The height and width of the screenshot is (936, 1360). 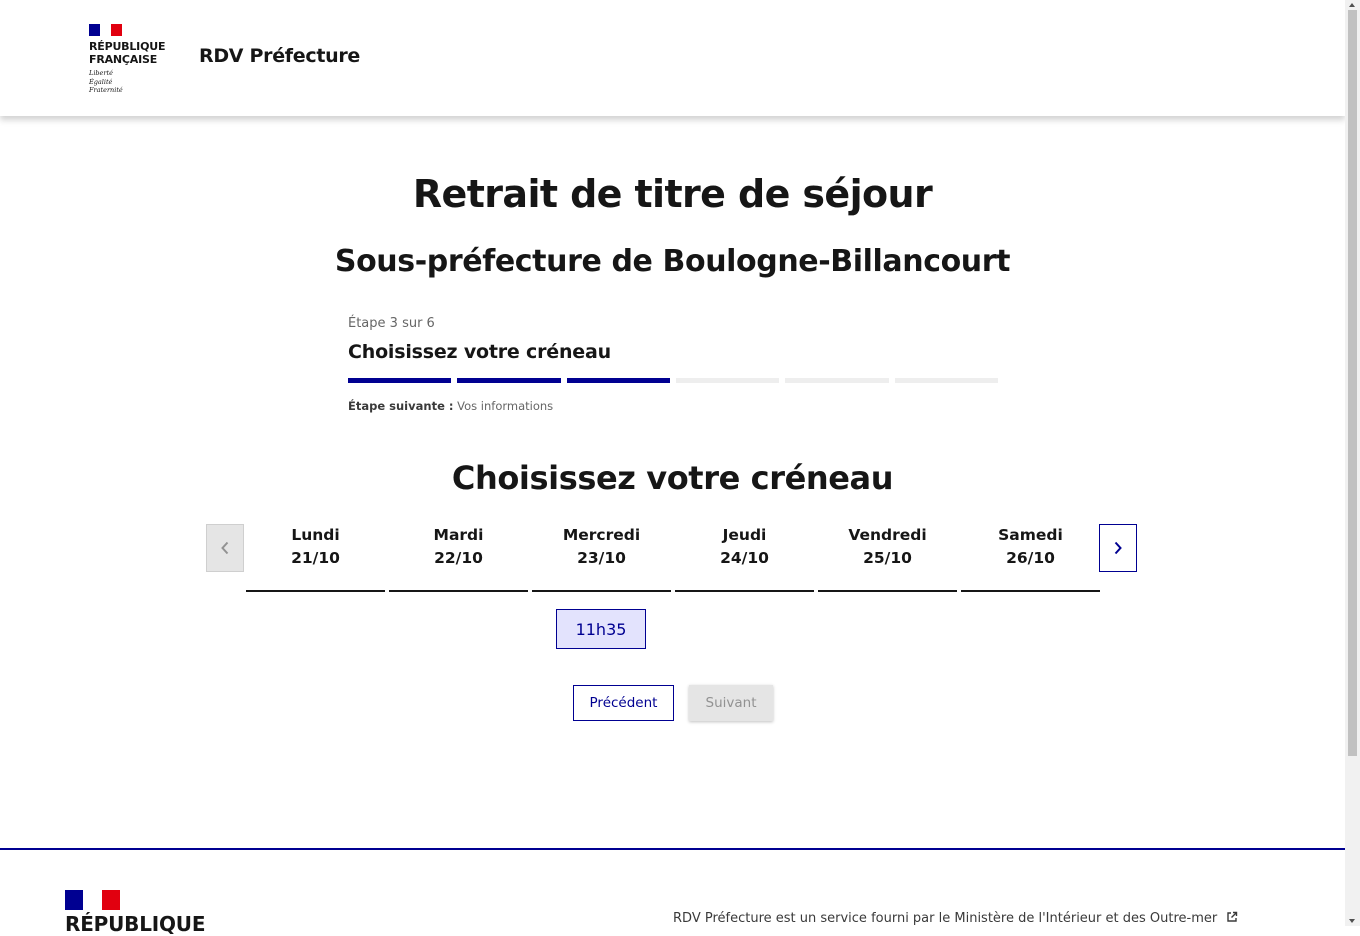 What do you see at coordinates (601, 535) in the screenshot?
I see `day-name: Mercredi` at bounding box center [601, 535].